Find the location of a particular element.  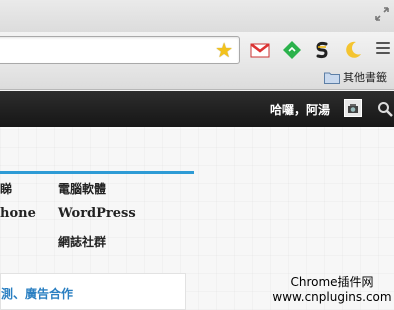

avatar-image-icon is located at coordinates (353, 108).